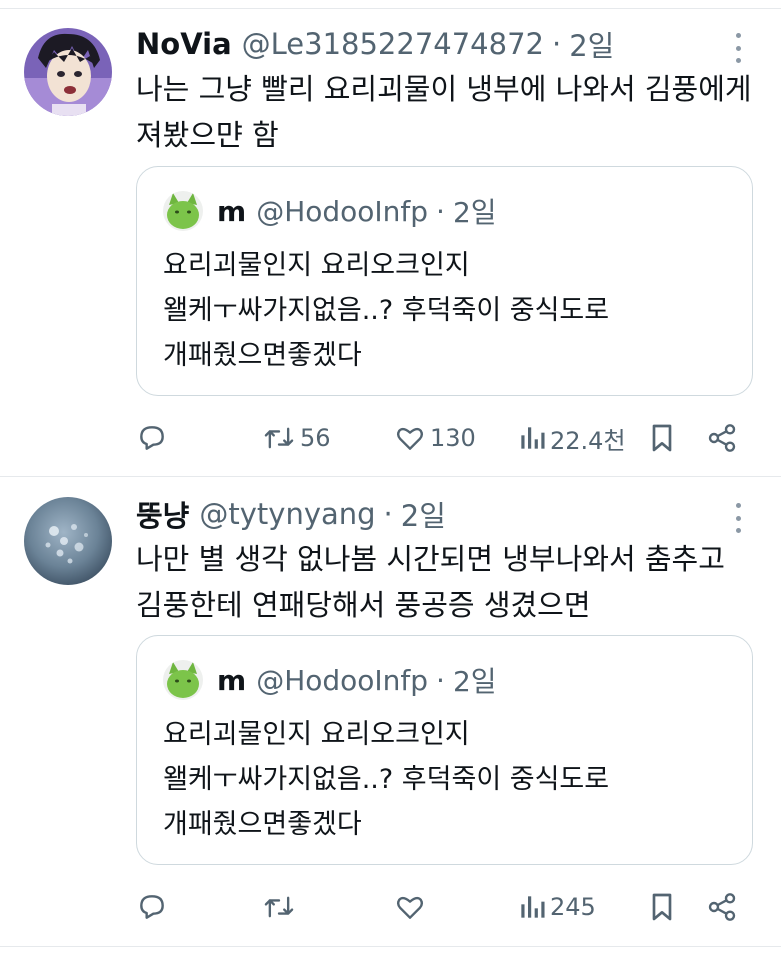  I want to click on view-count: 245, so click(573, 907).